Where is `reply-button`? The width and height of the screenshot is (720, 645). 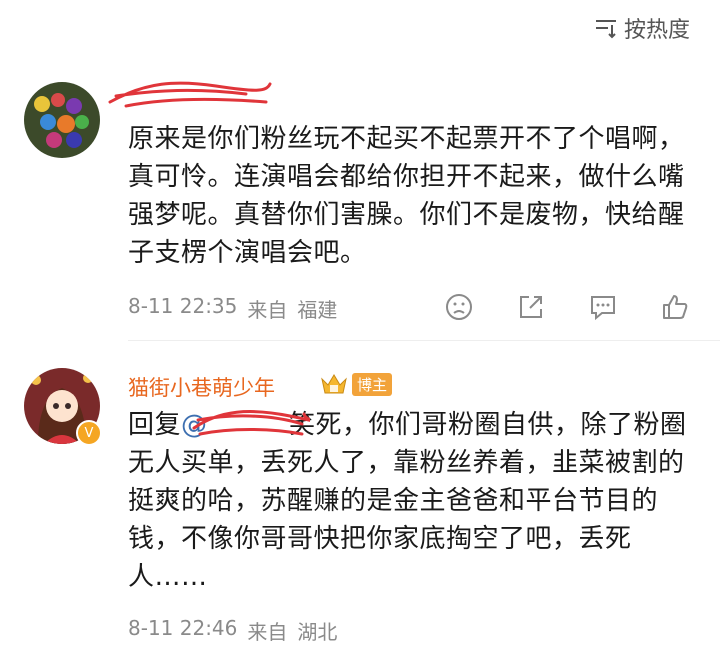 reply-button is located at coordinates (603, 307).